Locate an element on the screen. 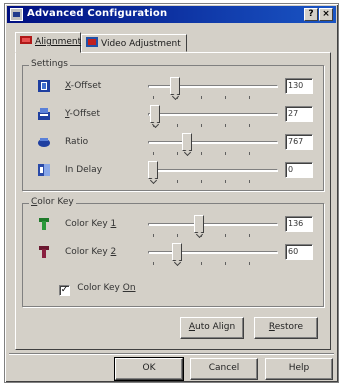 The width and height of the screenshot is (344, 386). in-delay-value: 0 is located at coordinates (299, 170).